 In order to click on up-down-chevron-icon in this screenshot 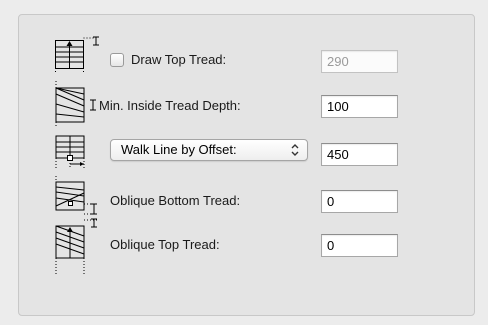, I will do `click(295, 150)`.